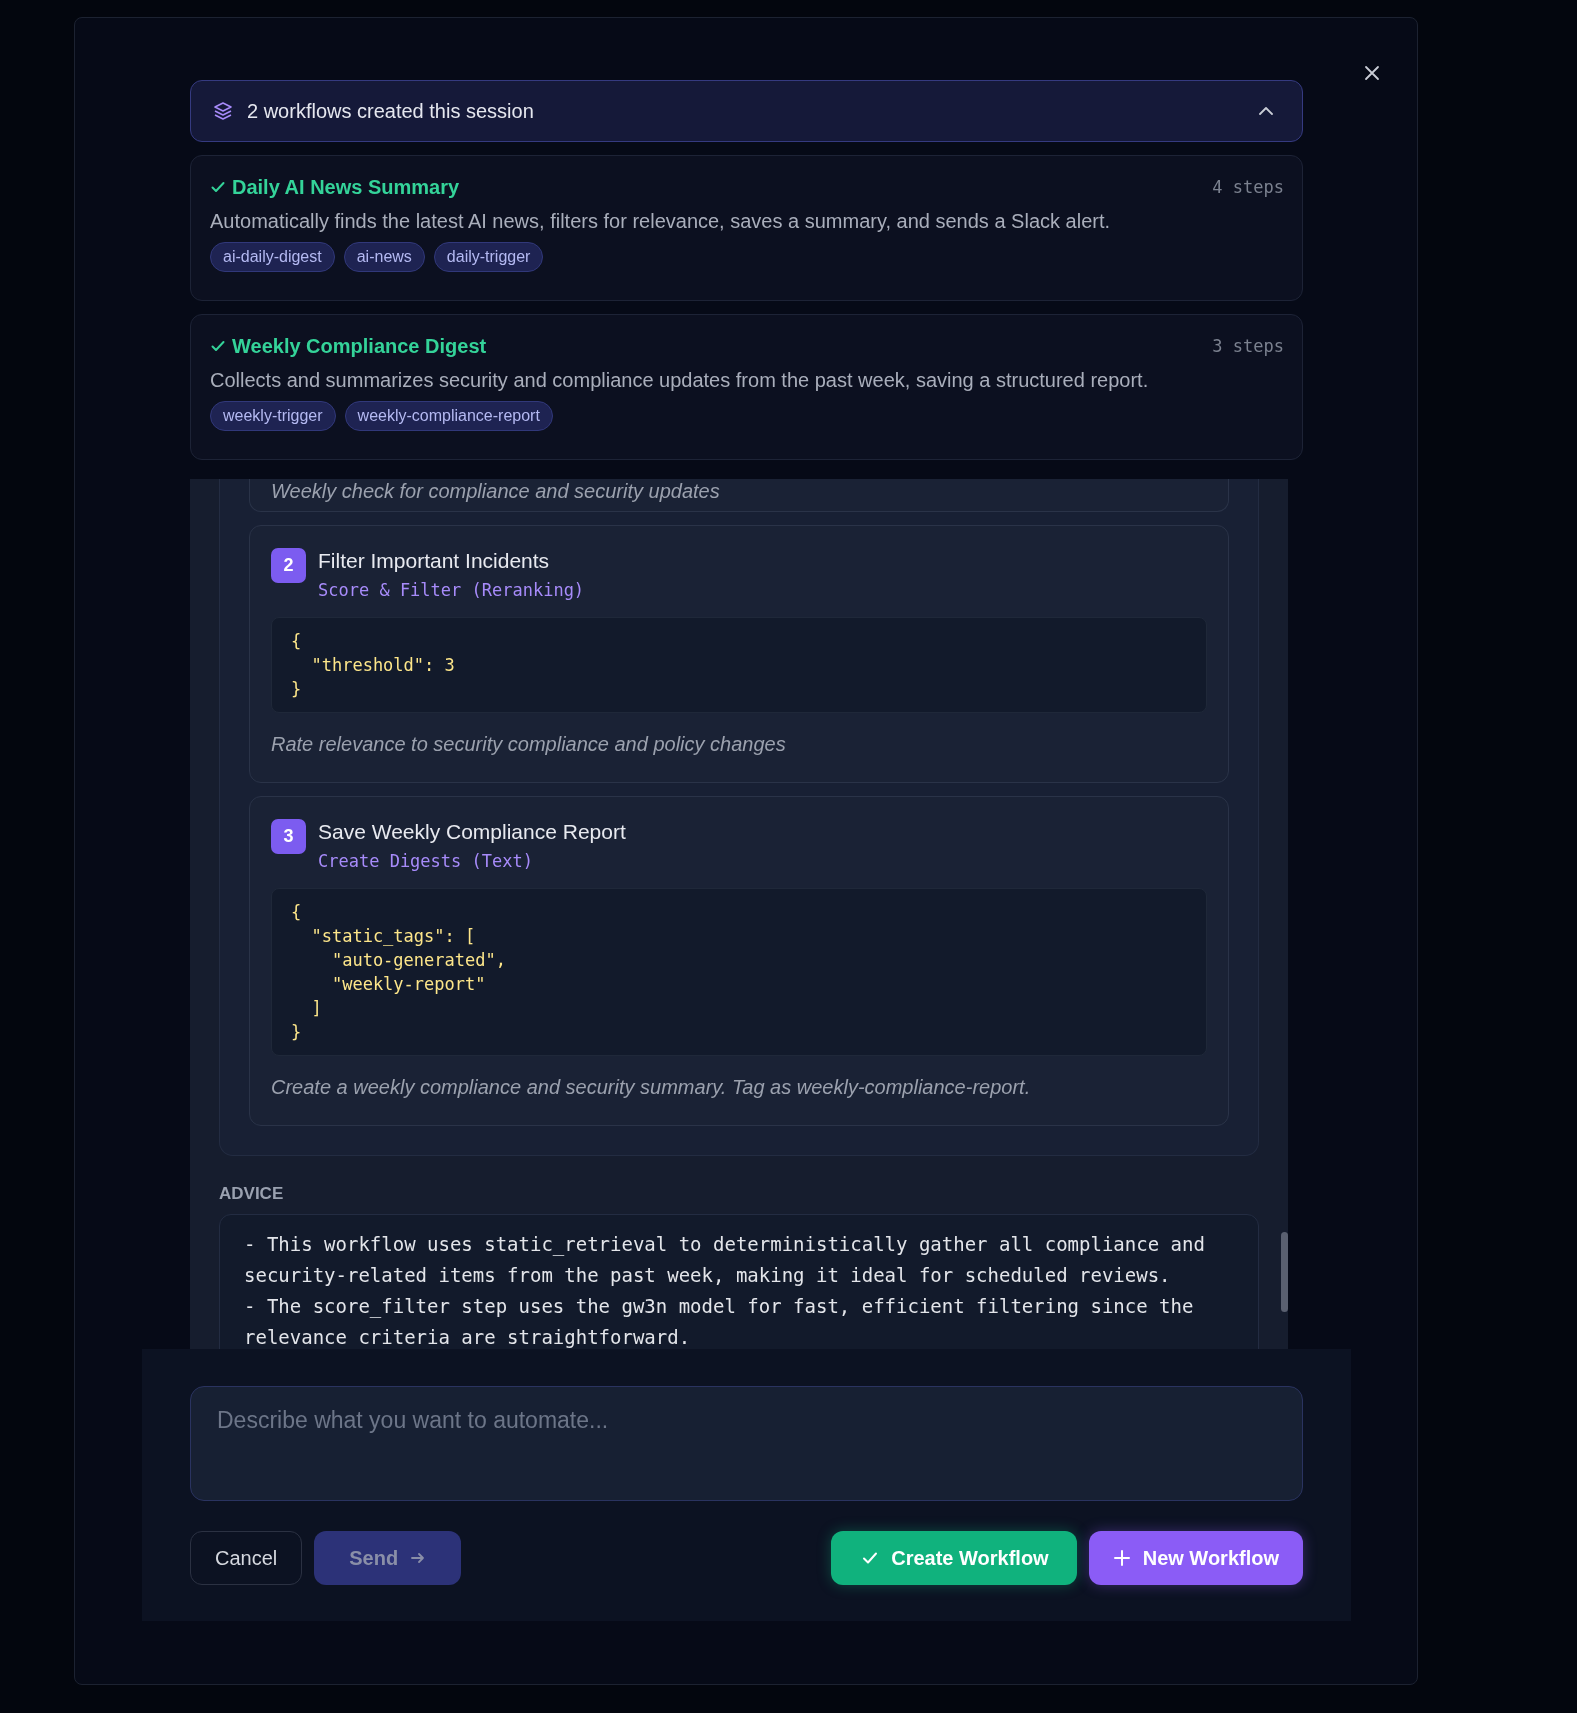 This screenshot has width=1577, height=1713. What do you see at coordinates (680, 380) in the screenshot?
I see `workflow-description: Collects and summarizes security and compliance updates from the past week, saving a structured report.` at bounding box center [680, 380].